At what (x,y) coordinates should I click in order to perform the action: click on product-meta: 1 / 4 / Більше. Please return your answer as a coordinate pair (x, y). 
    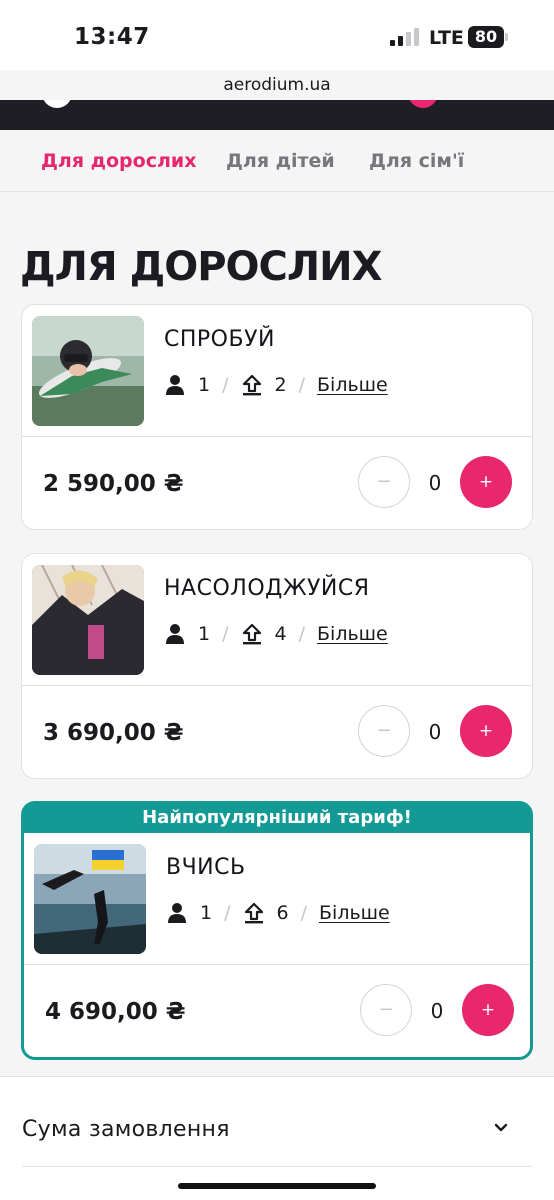
    Looking at the image, I should click on (276, 634).